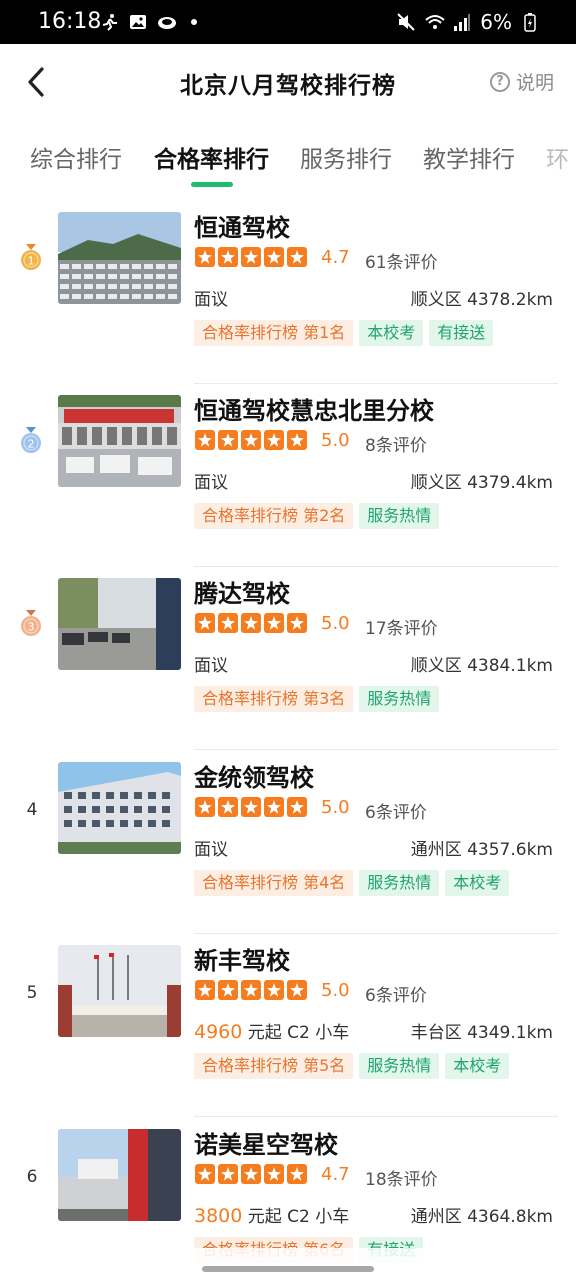 The width and height of the screenshot is (576, 1280). I want to click on school-name: 诺美星空驾校, so click(266, 1145).